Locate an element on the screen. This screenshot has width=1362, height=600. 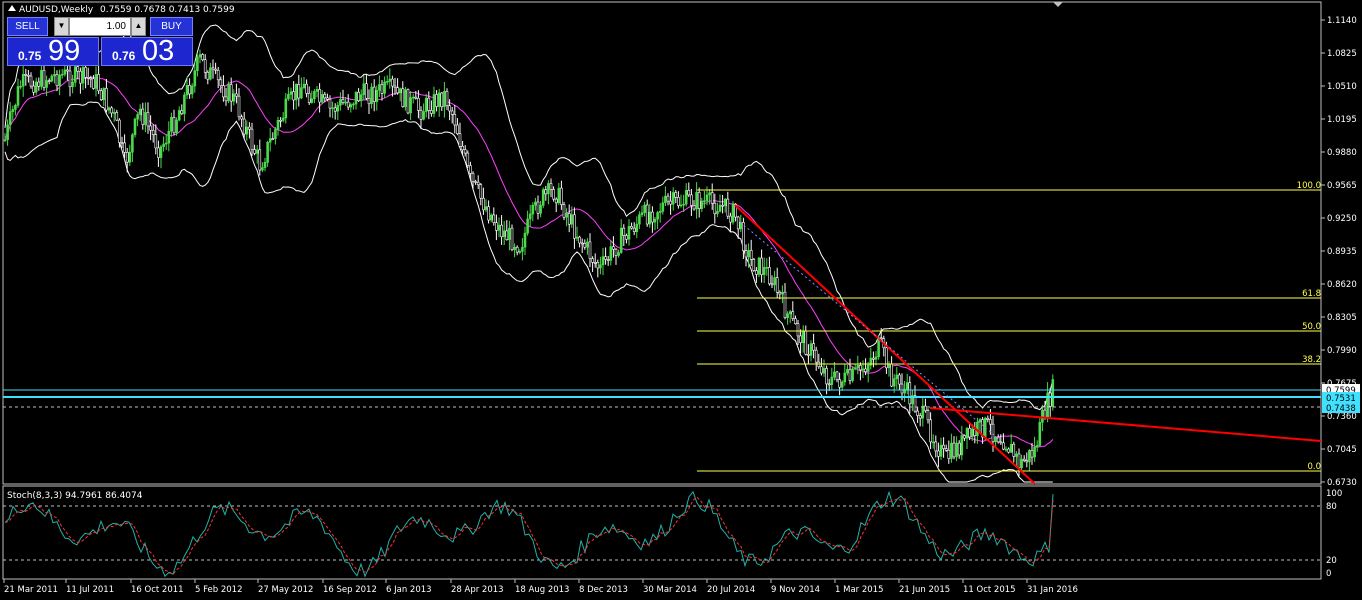
resistance-trend-line is located at coordinates (1125, 424).